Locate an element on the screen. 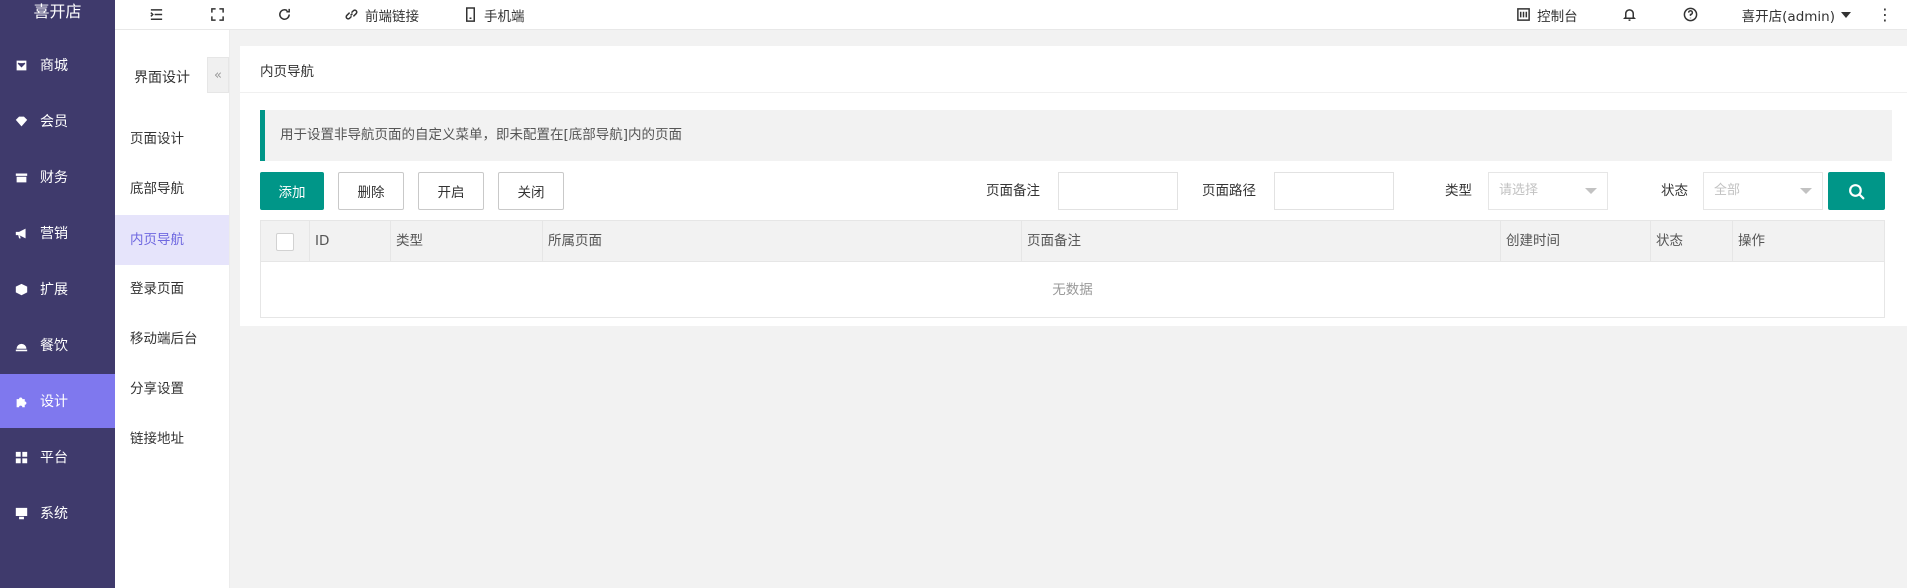  refresh-button is located at coordinates (284, 15).